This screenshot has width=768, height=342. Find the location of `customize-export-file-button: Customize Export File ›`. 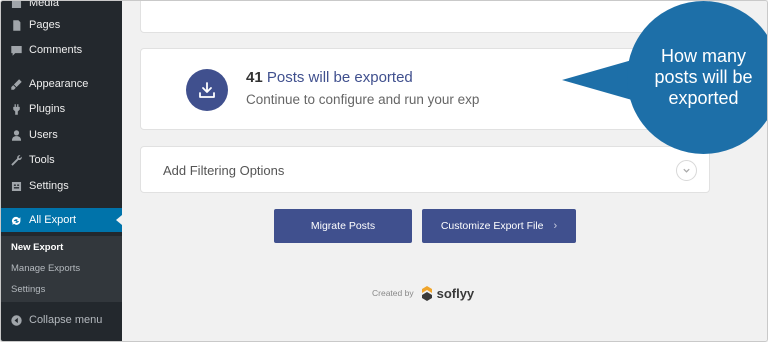

customize-export-file-button: Customize Export File › is located at coordinates (499, 226).